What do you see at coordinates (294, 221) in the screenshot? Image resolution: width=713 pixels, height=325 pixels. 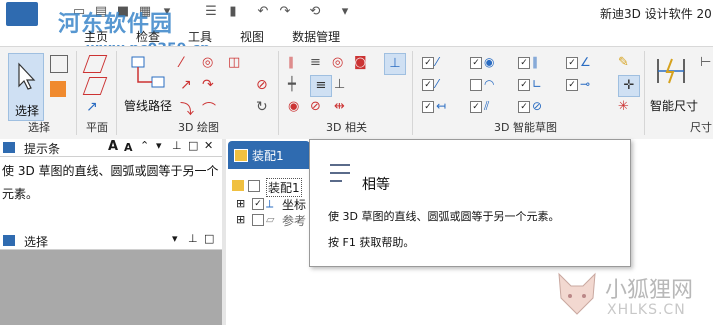 I see `tree-item-label: 参考` at bounding box center [294, 221].